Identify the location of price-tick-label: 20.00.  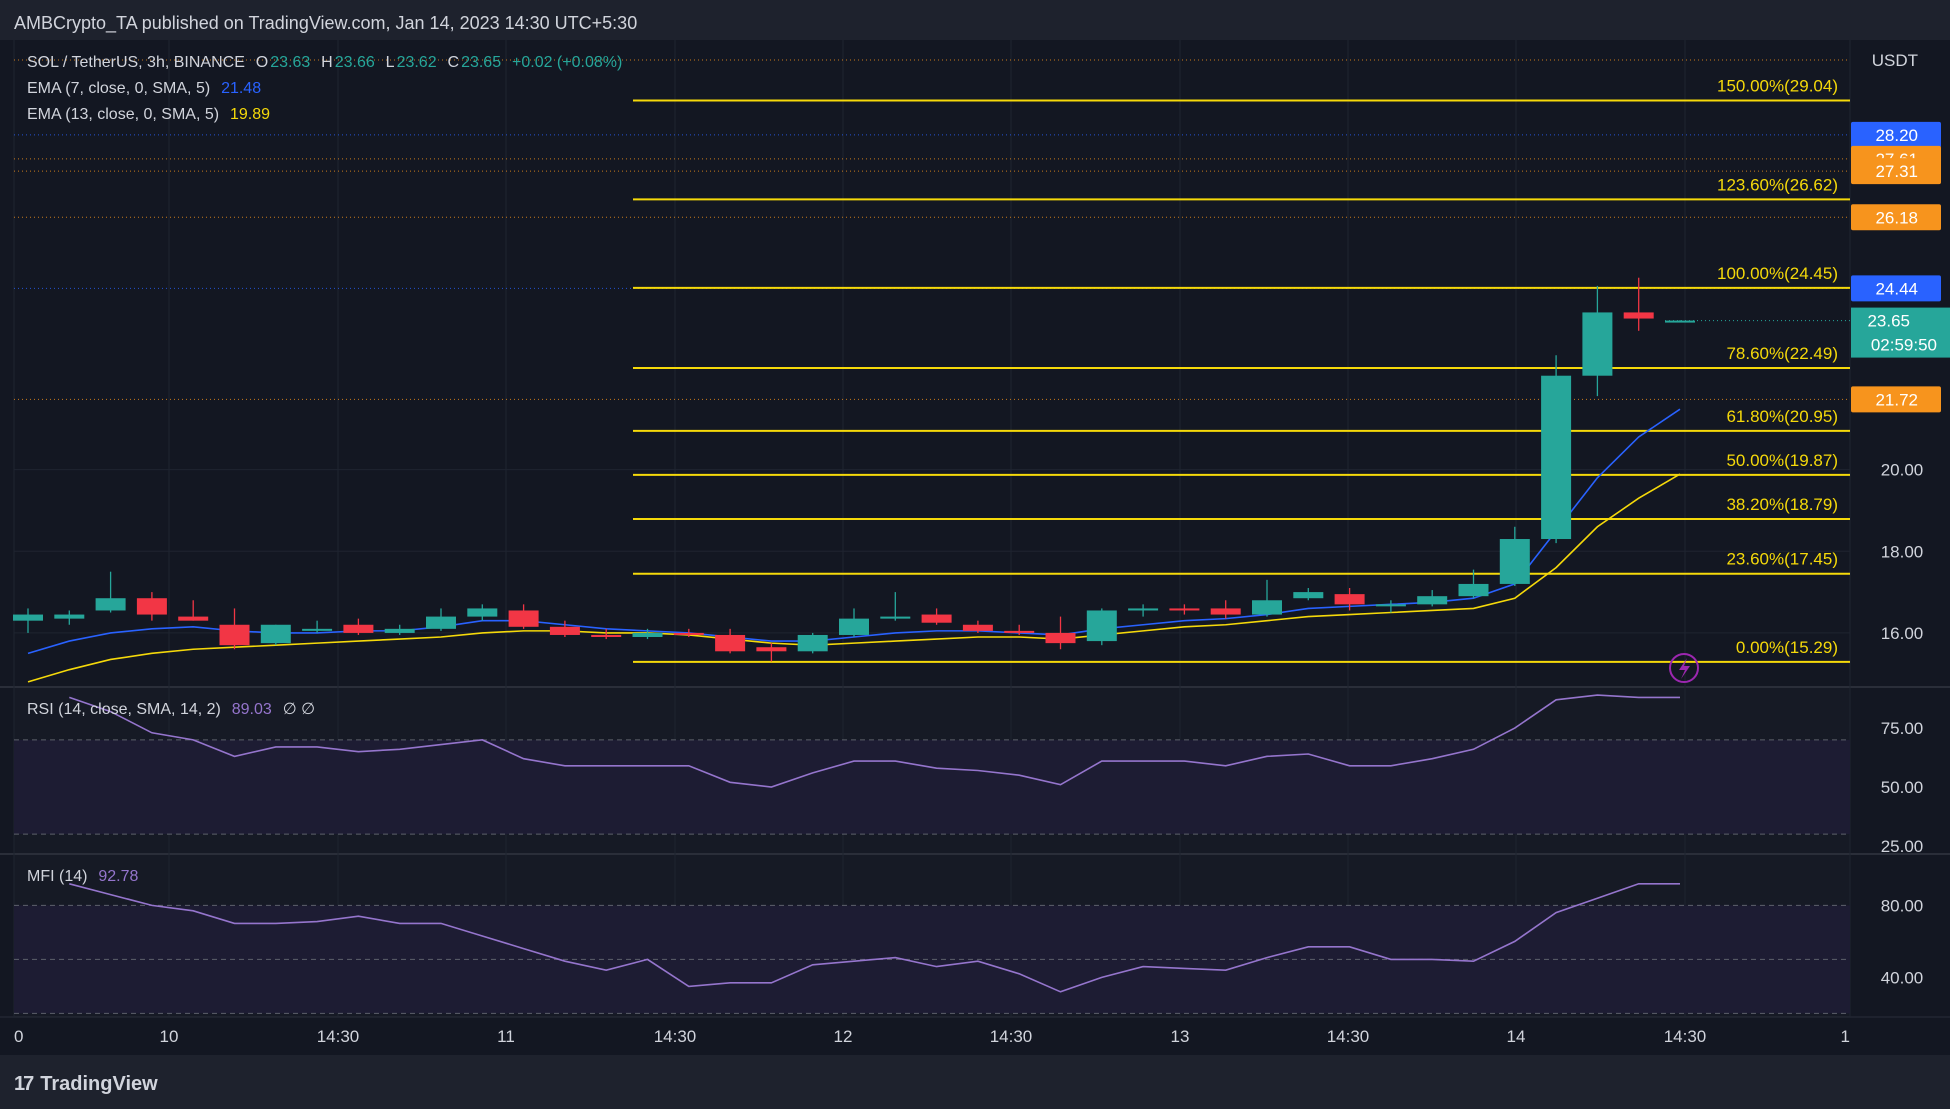
(1902, 470).